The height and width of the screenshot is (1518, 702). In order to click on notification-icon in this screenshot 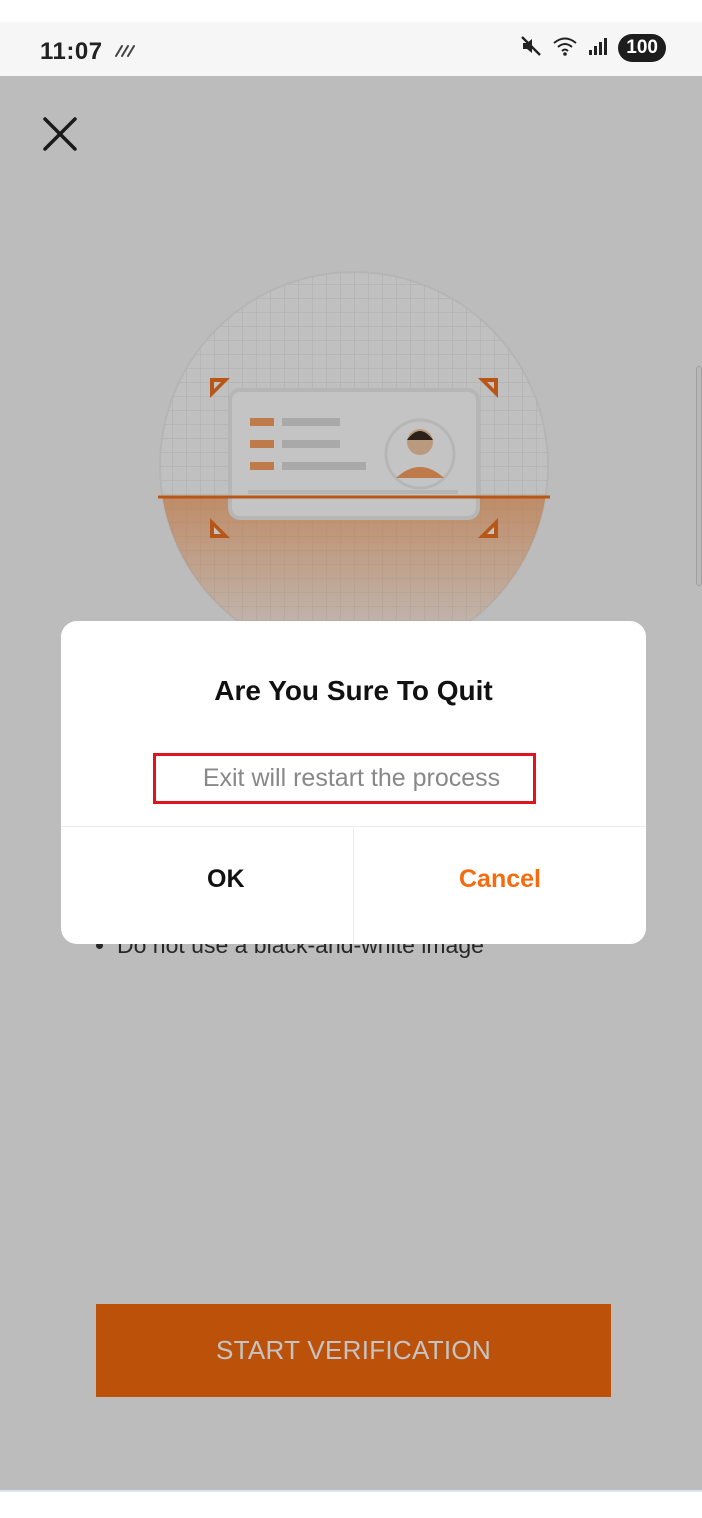, I will do `click(125, 53)`.